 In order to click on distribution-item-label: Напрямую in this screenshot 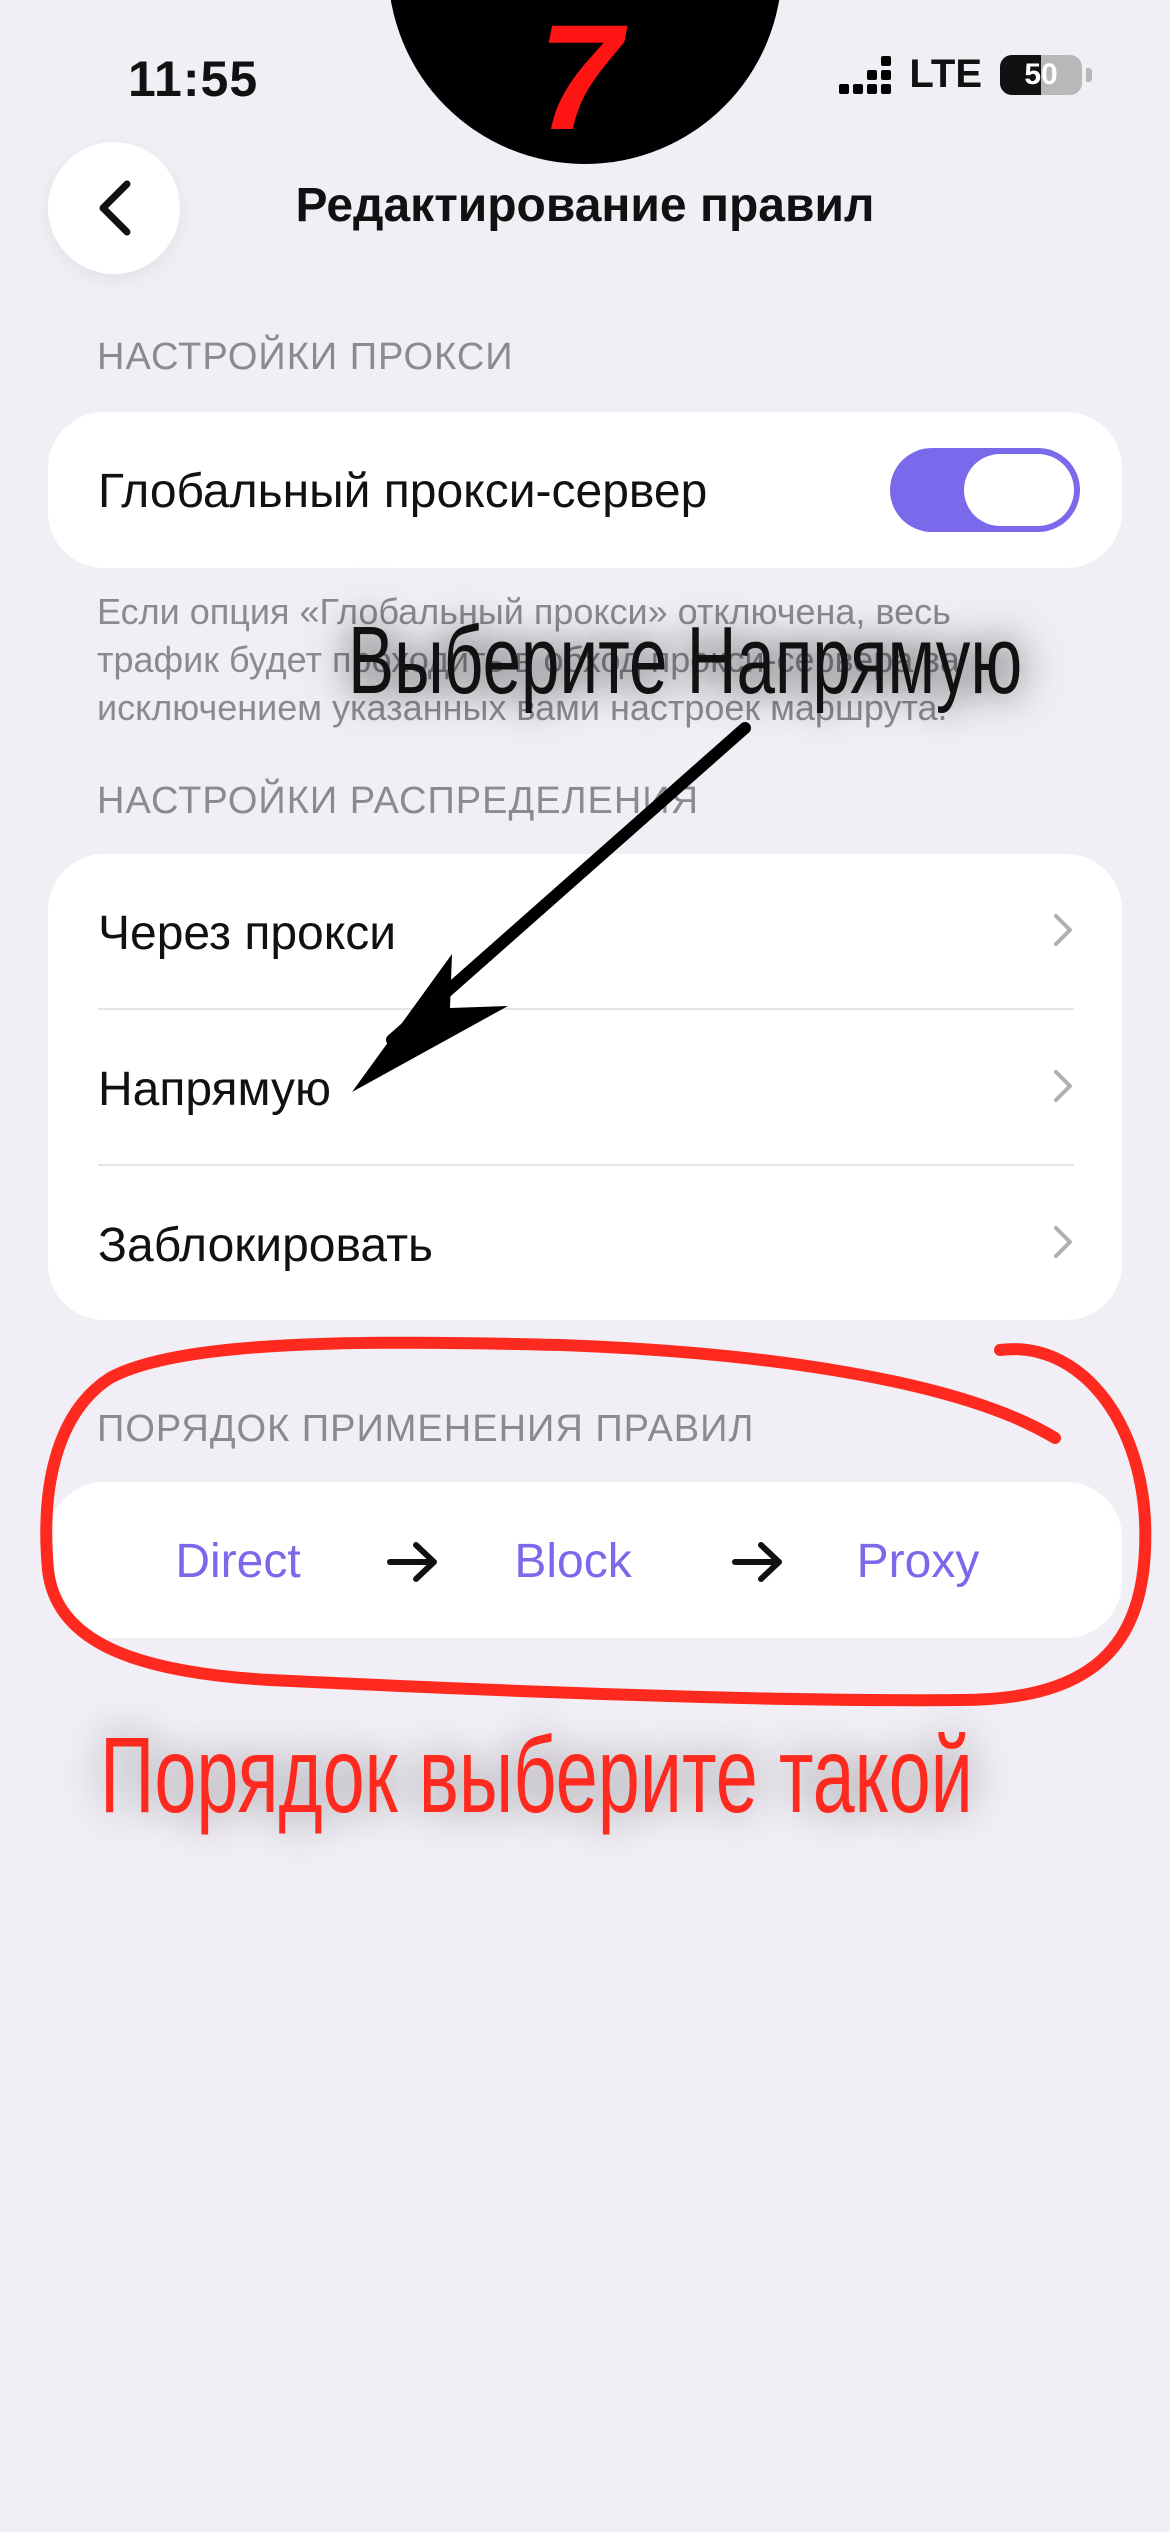, I will do `click(215, 1089)`.